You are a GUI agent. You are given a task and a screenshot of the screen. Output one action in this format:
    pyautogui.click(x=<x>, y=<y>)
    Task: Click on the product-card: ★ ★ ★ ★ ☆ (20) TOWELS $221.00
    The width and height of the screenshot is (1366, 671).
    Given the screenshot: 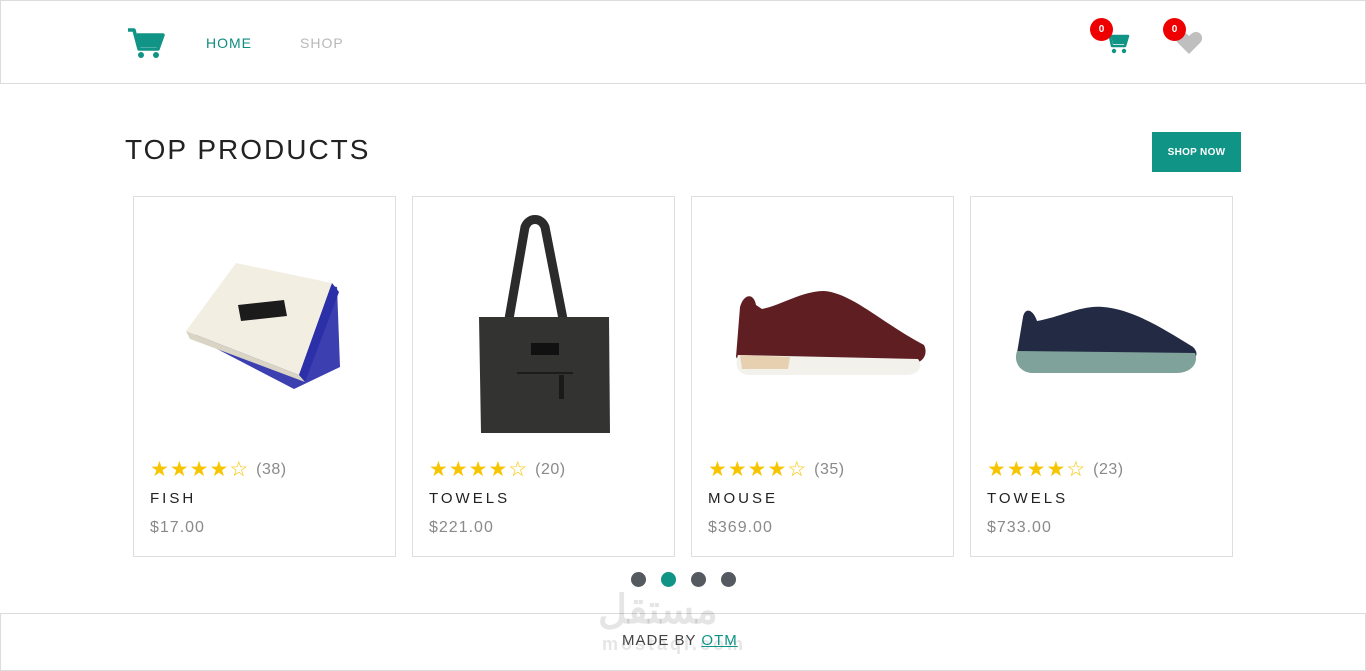 What is the action you would take?
    pyautogui.click(x=543, y=376)
    